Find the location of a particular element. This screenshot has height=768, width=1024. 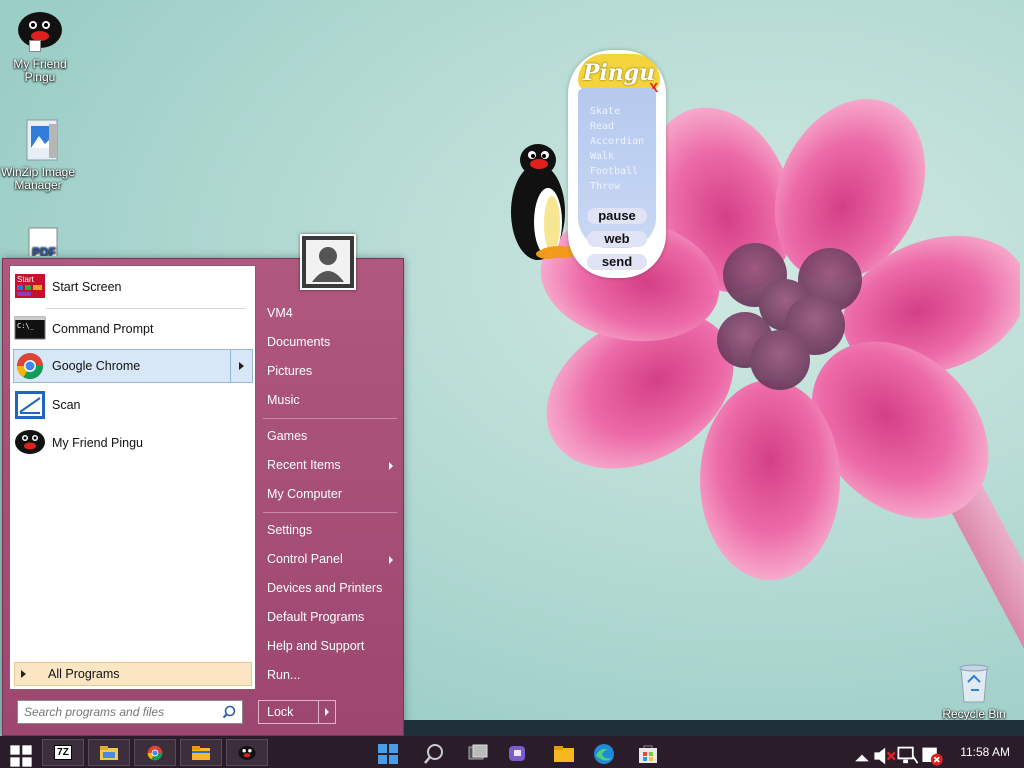

start-screen-icon: Start is located at coordinates (30, 287).